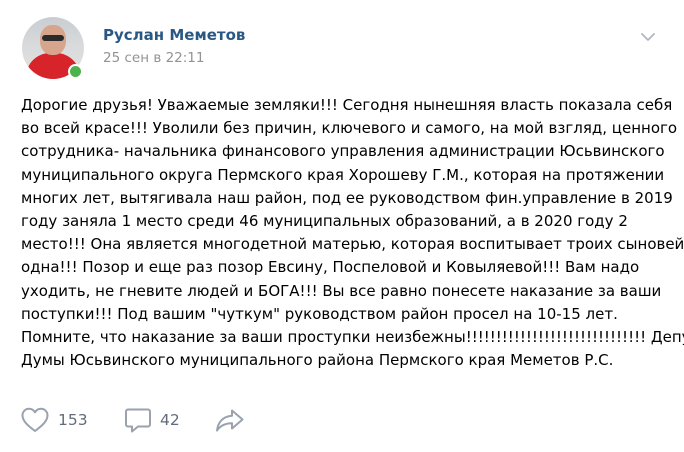  What do you see at coordinates (648, 37) in the screenshot?
I see `chevron-down-icon` at bounding box center [648, 37].